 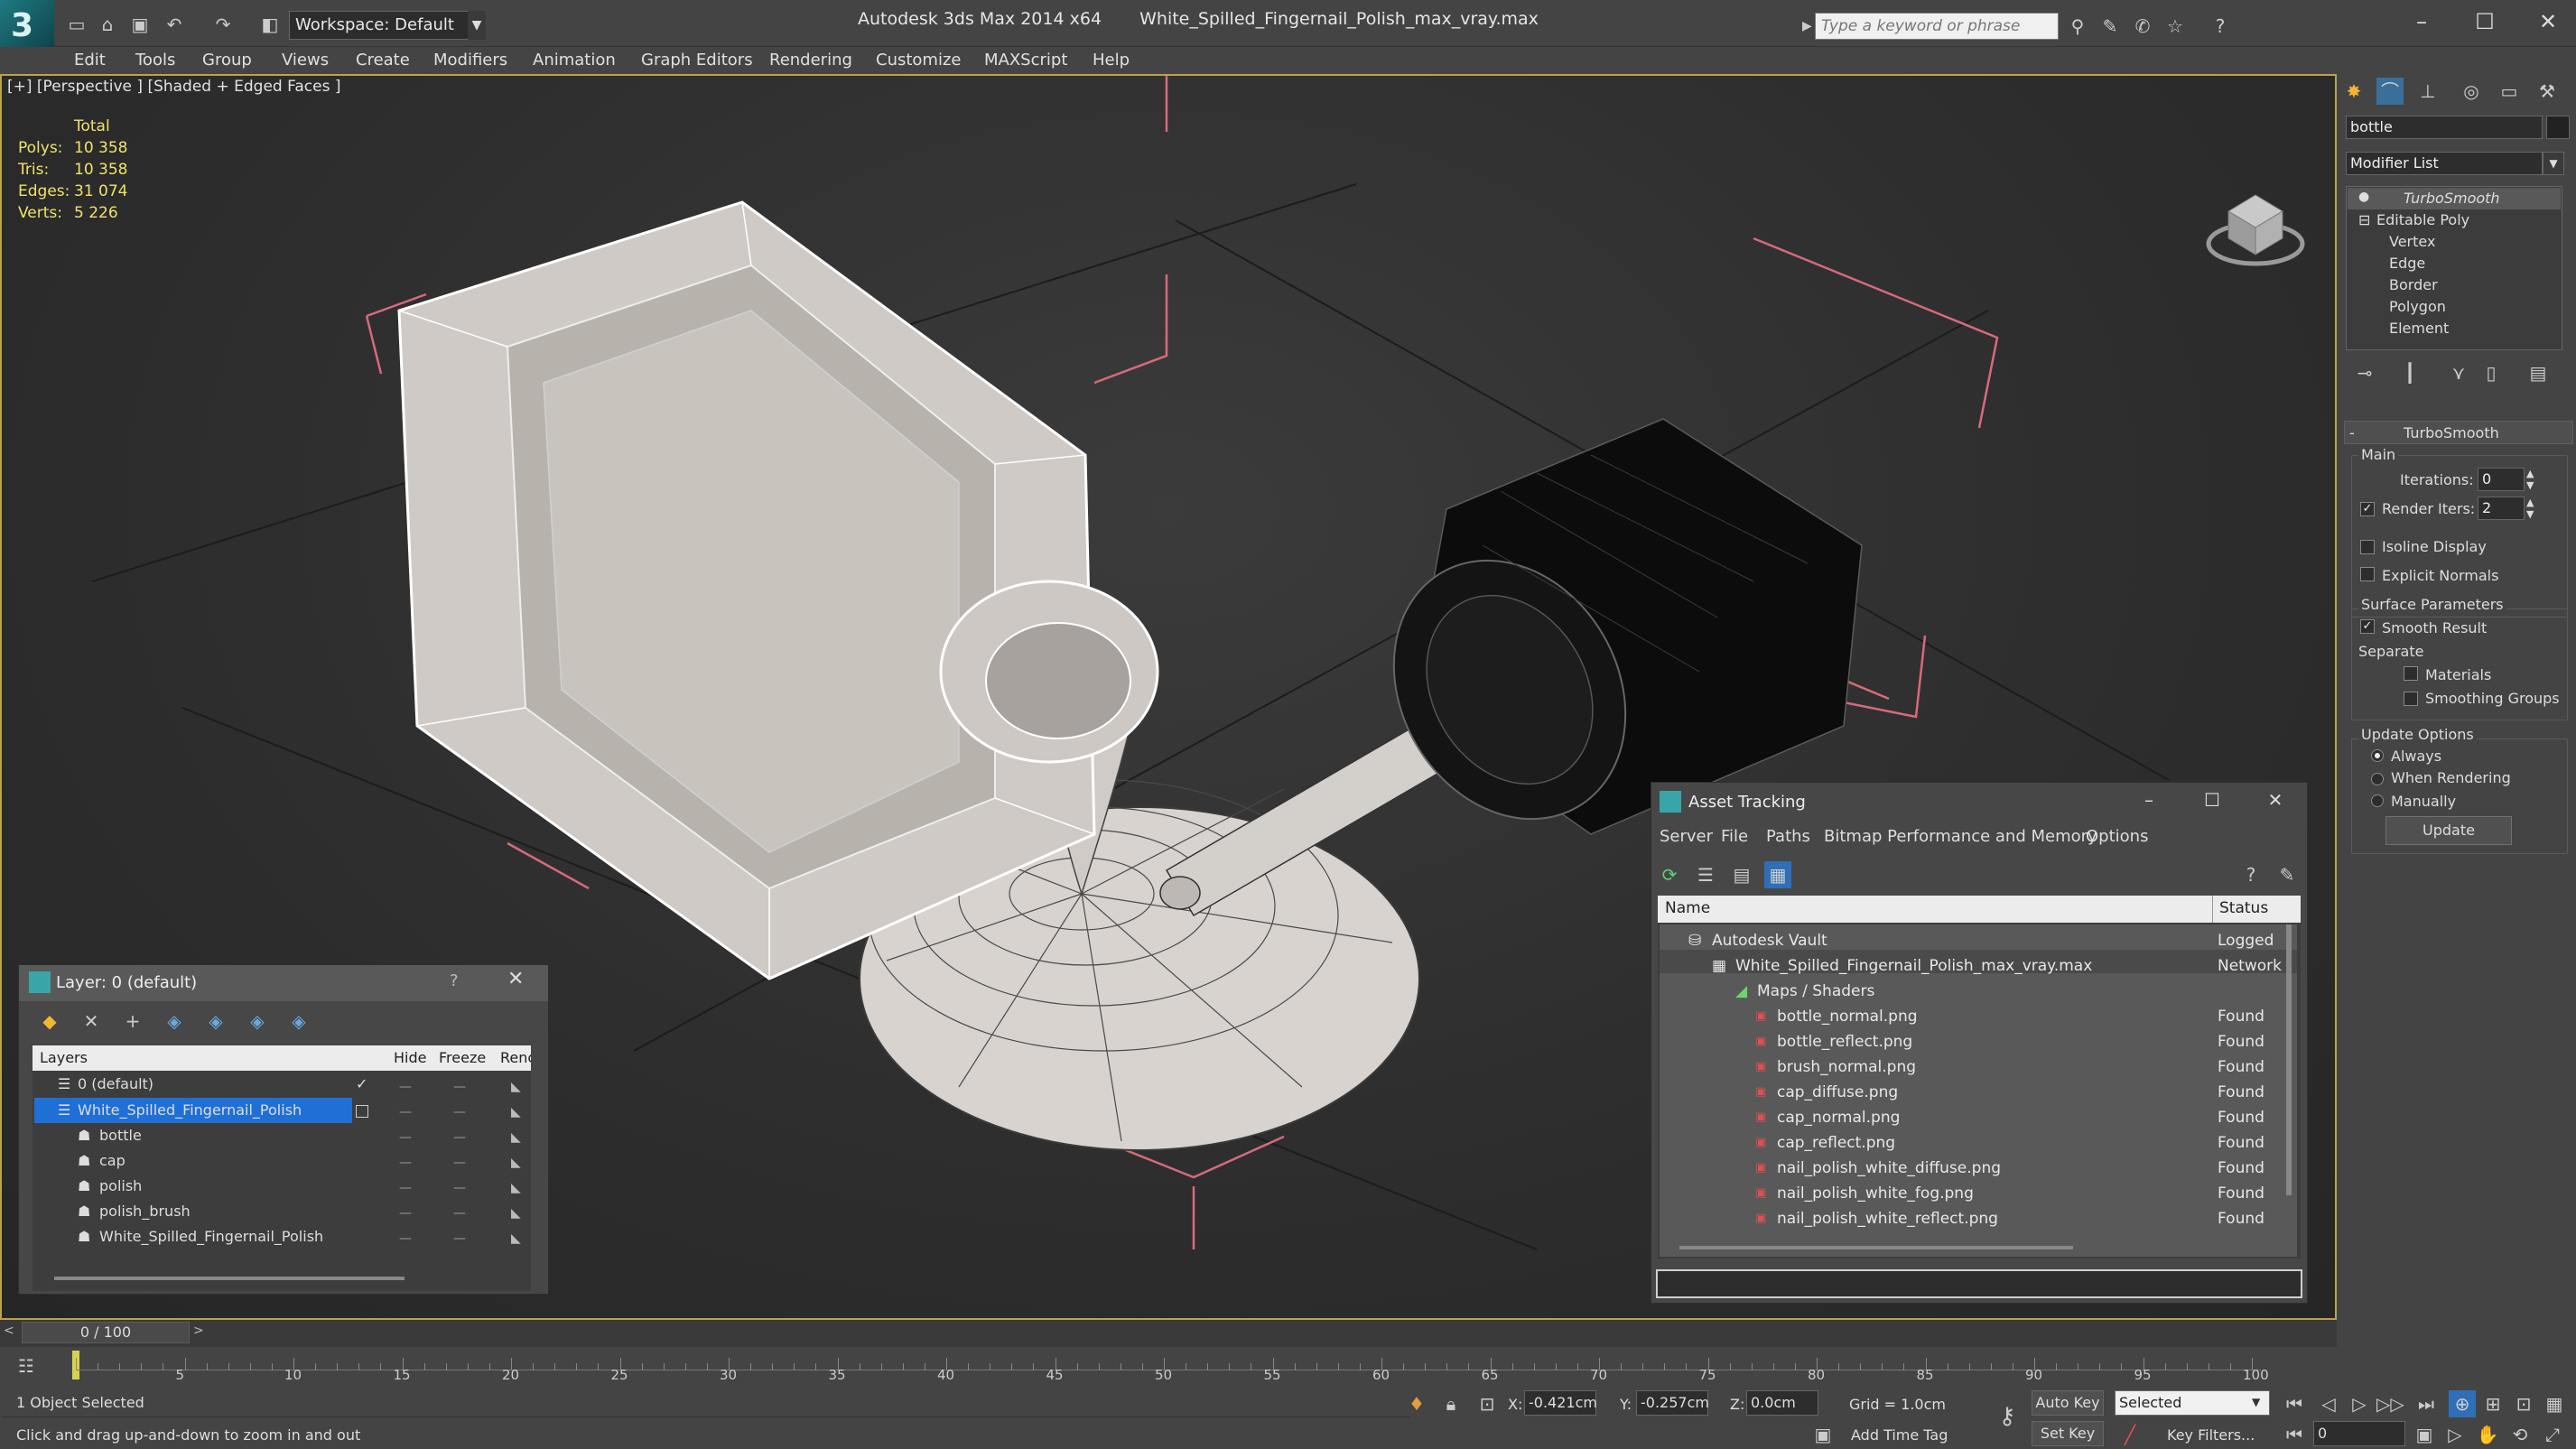 I want to click on chevron-down-icon: ▼, so click(x=2553, y=163).